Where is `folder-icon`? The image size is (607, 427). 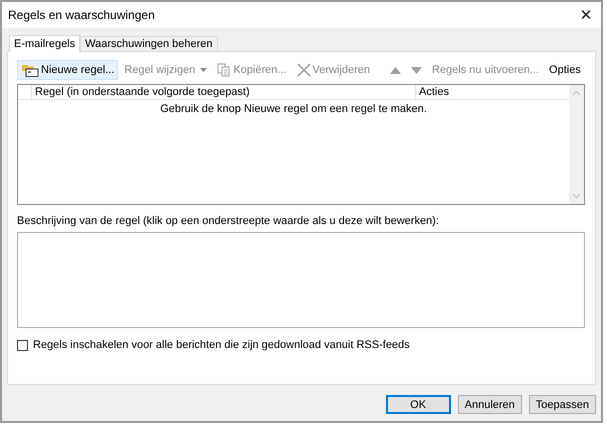 folder-icon is located at coordinates (30, 70).